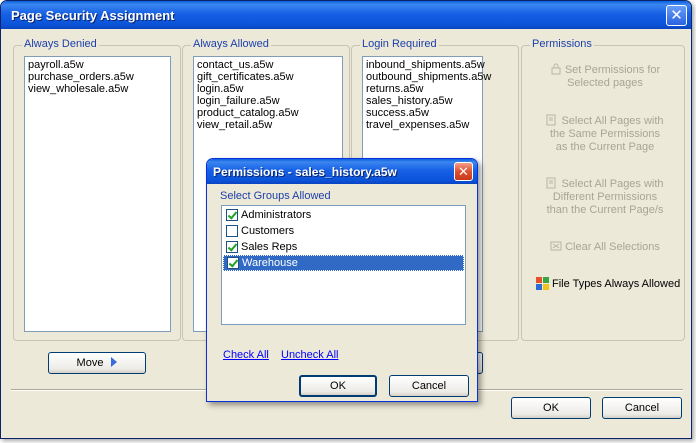 This screenshot has width=696, height=443. Describe the element at coordinates (343, 215) in the screenshot. I see `group-row-administrators: Administrators` at that location.